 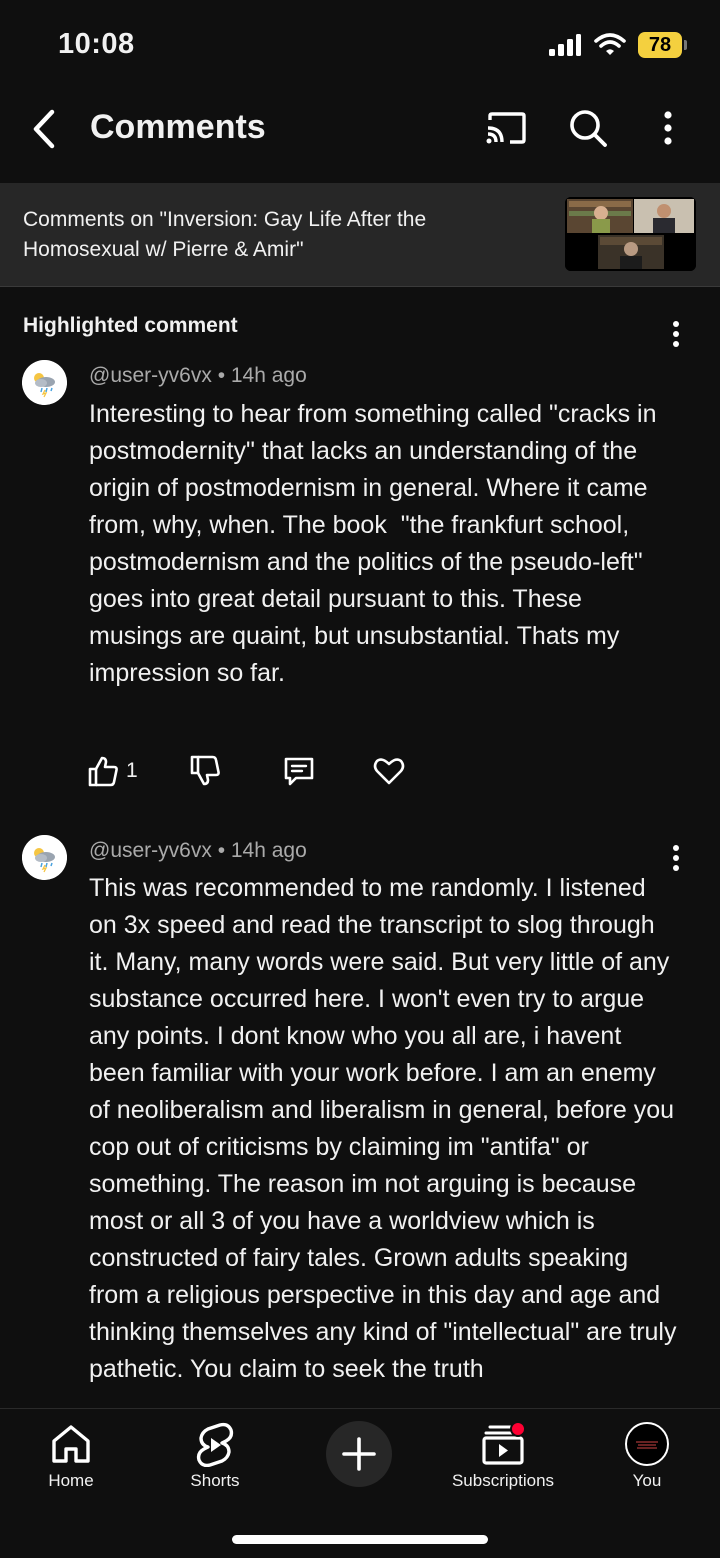 I want to click on battery-indicator: 78, so click(x=662, y=45).